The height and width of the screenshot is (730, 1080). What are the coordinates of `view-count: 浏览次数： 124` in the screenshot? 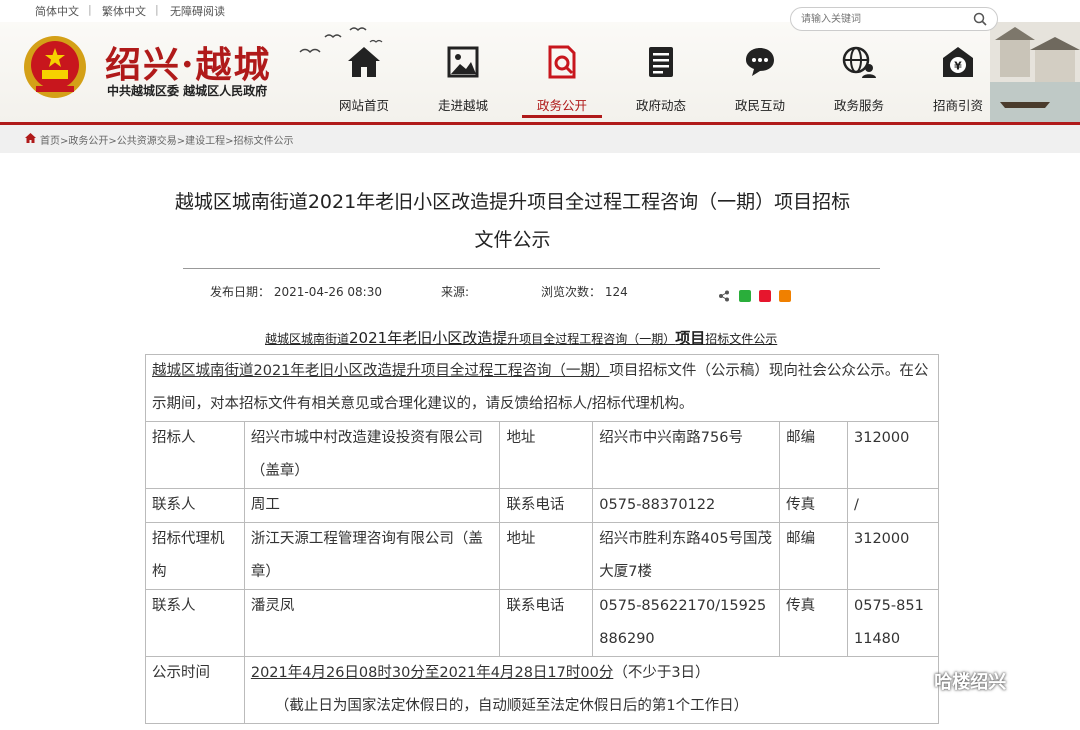 It's located at (584, 292).